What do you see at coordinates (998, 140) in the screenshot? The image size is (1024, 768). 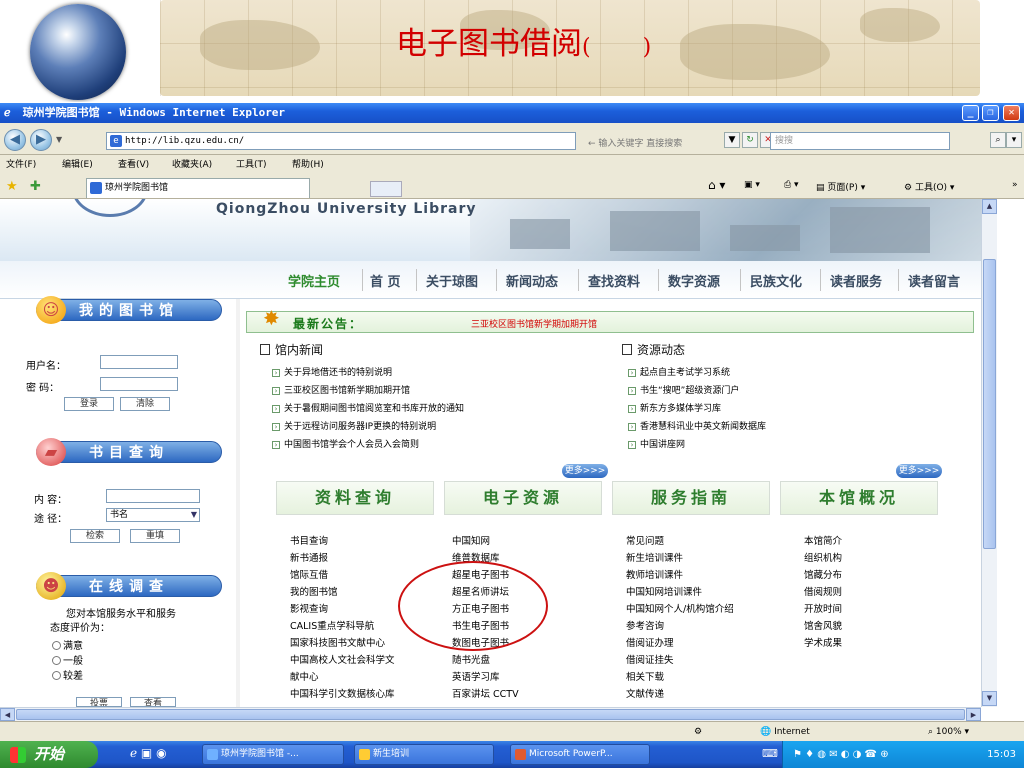 I see `search-icon: ⌕` at bounding box center [998, 140].